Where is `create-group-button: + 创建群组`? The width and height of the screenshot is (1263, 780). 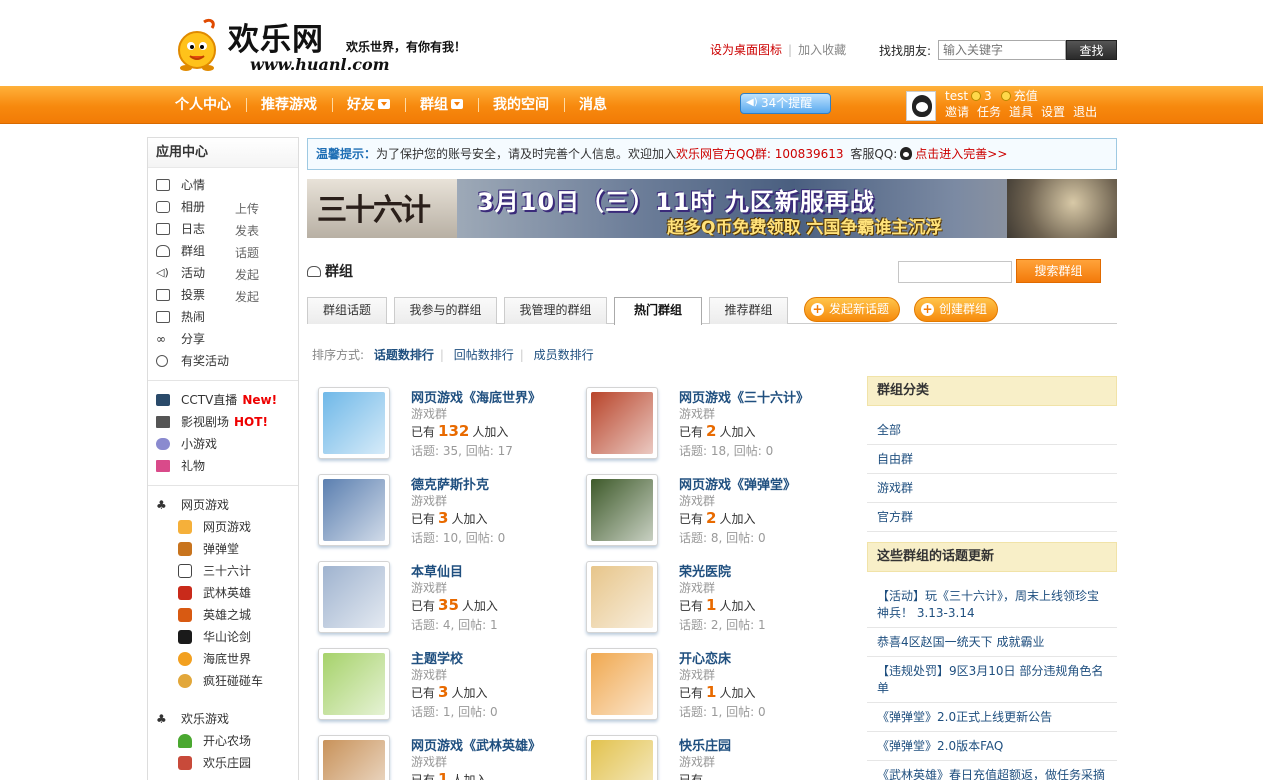 create-group-button: + 创建群组 is located at coordinates (956, 309).